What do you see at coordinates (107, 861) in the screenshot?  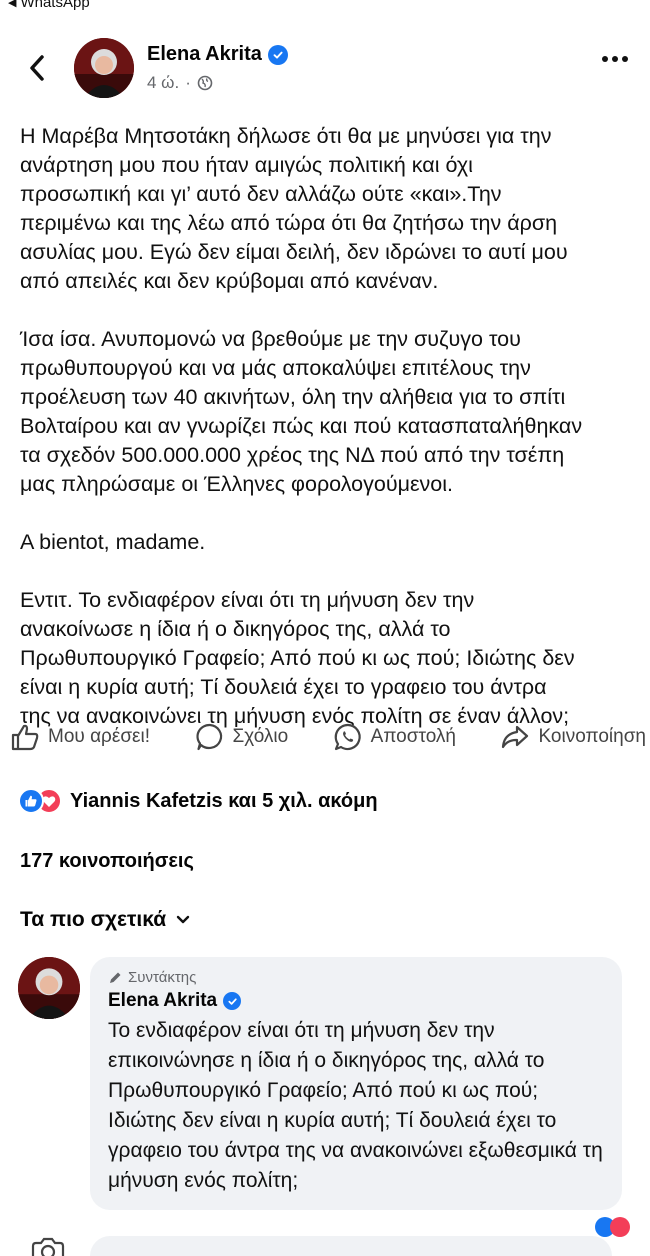 I see `shares-count: 177 κοινοποιήσεις` at bounding box center [107, 861].